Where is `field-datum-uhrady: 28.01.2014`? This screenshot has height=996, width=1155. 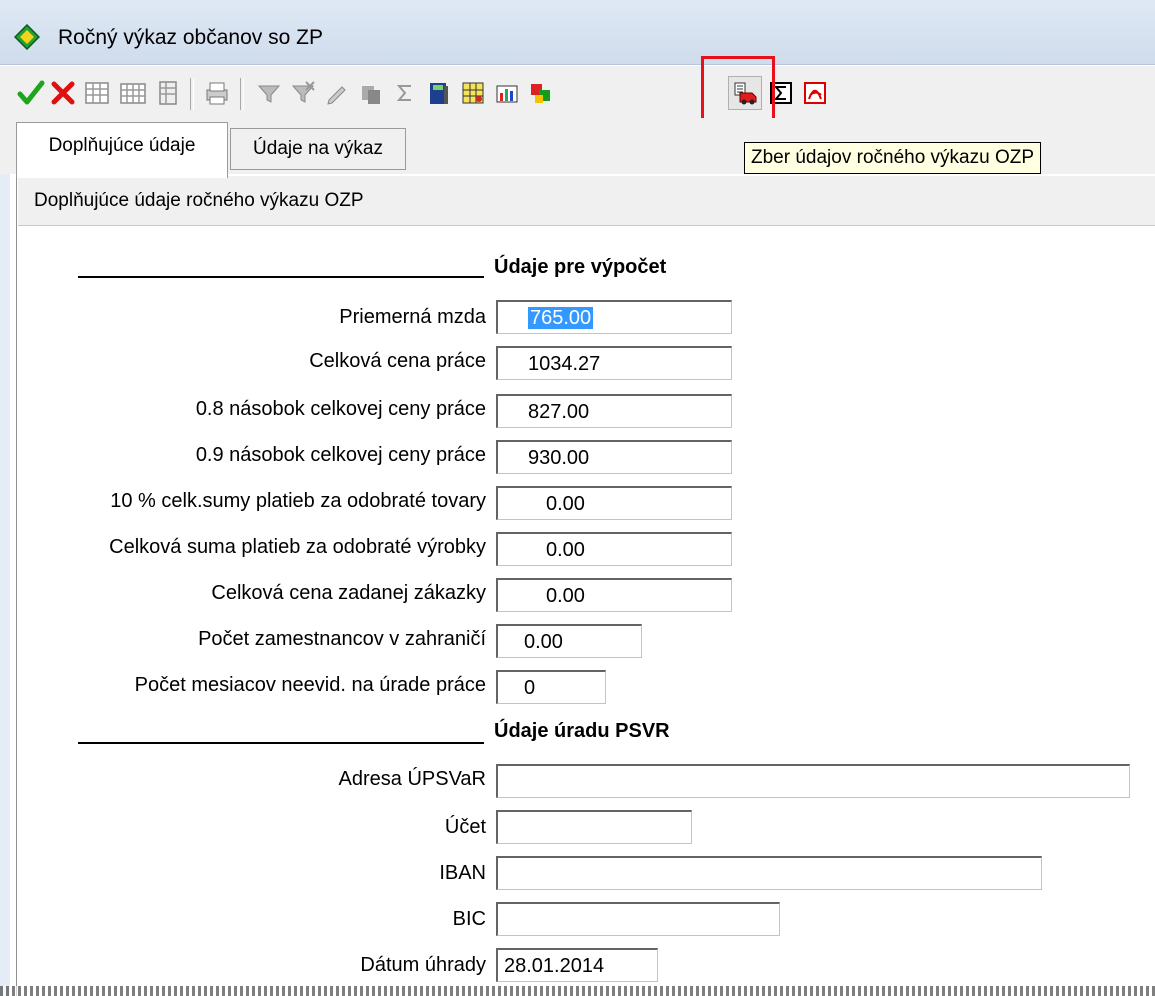 field-datum-uhrady: 28.01.2014 is located at coordinates (577, 965).